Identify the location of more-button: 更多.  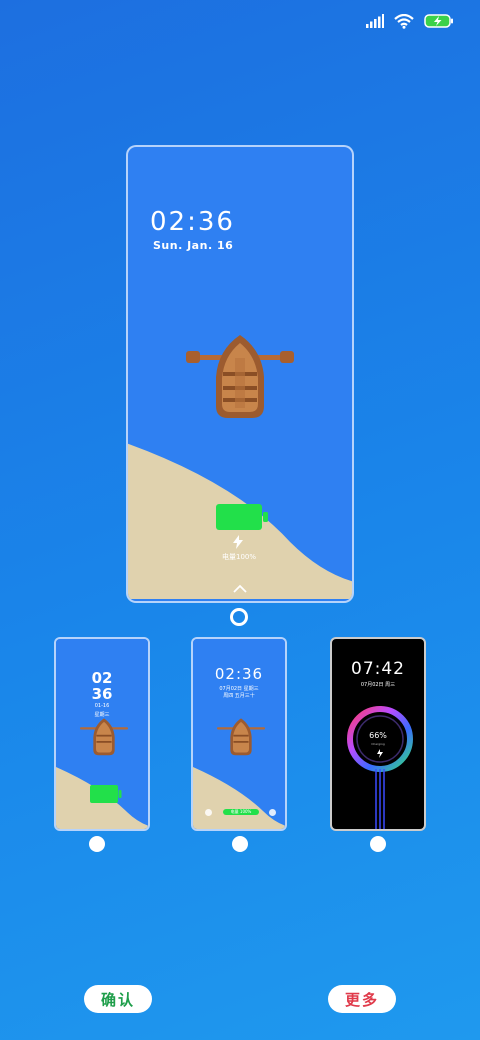
(362, 999).